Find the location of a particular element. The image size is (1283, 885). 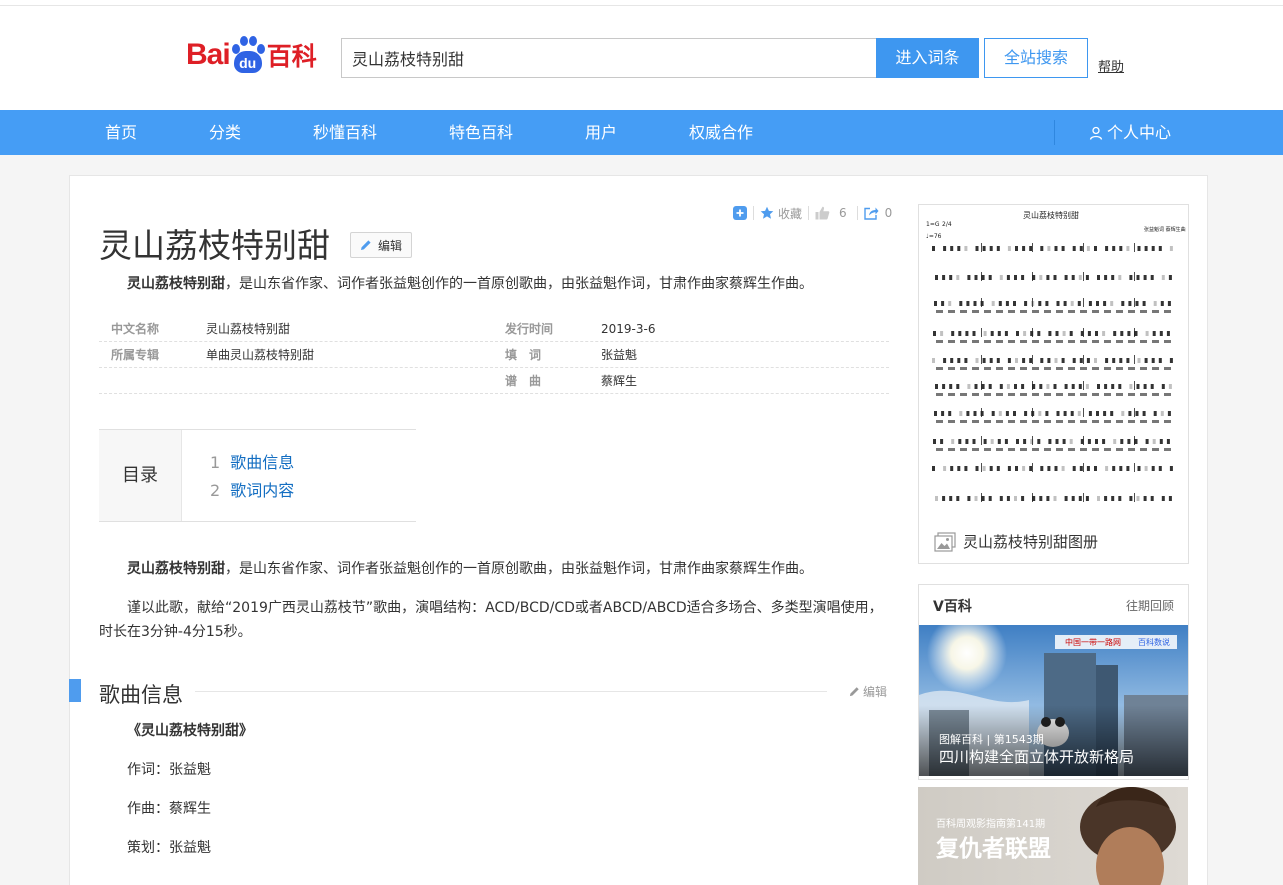

nav-item-miaodong: 秒懂百科 is located at coordinates (345, 132).